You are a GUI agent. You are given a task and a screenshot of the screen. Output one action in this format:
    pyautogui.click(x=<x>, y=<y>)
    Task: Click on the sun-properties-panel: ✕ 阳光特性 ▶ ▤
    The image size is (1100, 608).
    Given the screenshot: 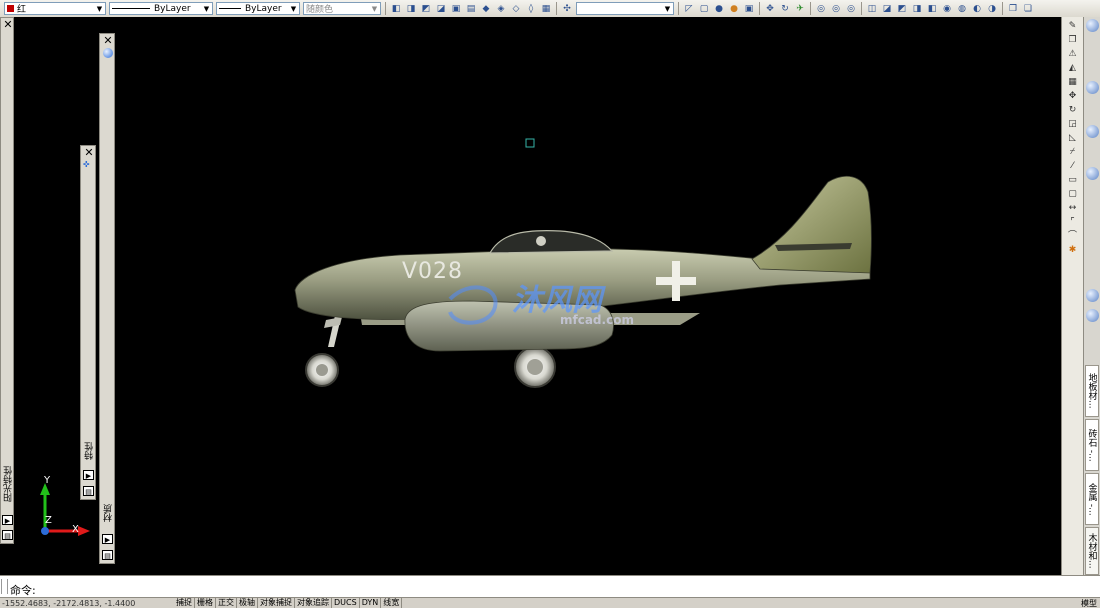 What is the action you would take?
    pyautogui.click(x=7, y=280)
    